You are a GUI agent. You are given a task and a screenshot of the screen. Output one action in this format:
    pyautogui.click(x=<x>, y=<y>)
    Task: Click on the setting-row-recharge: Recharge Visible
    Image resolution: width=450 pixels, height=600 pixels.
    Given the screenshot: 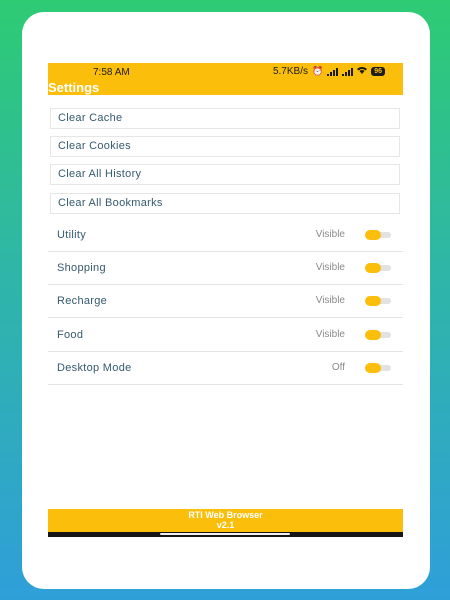 What is the action you would take?
    pyautogui.click(x=225, y=301)
    